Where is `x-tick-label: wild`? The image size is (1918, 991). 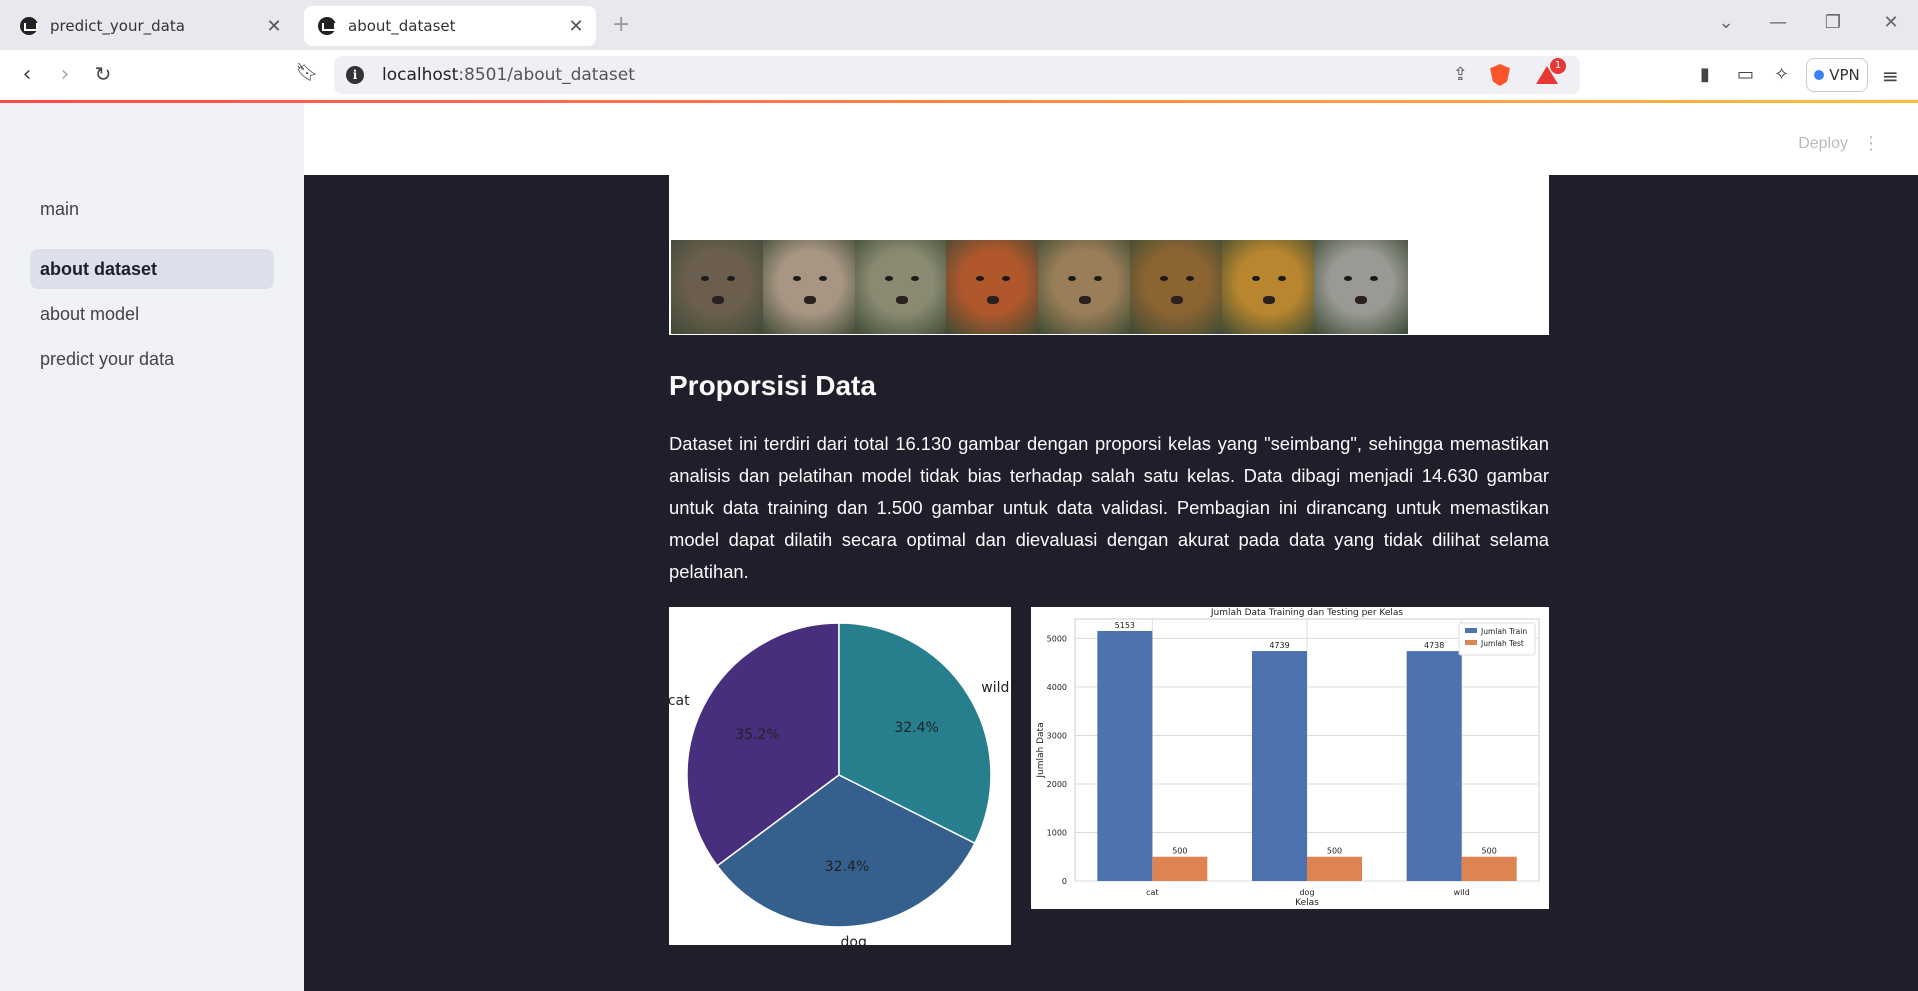 x-tick-label: wild is located at coordinates (1462, 892).